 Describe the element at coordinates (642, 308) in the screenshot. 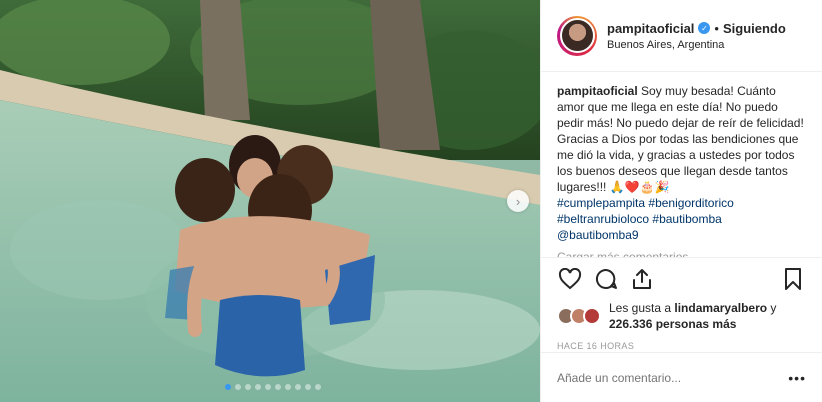

I see `likes-prefix: Les gusta a` at that location.